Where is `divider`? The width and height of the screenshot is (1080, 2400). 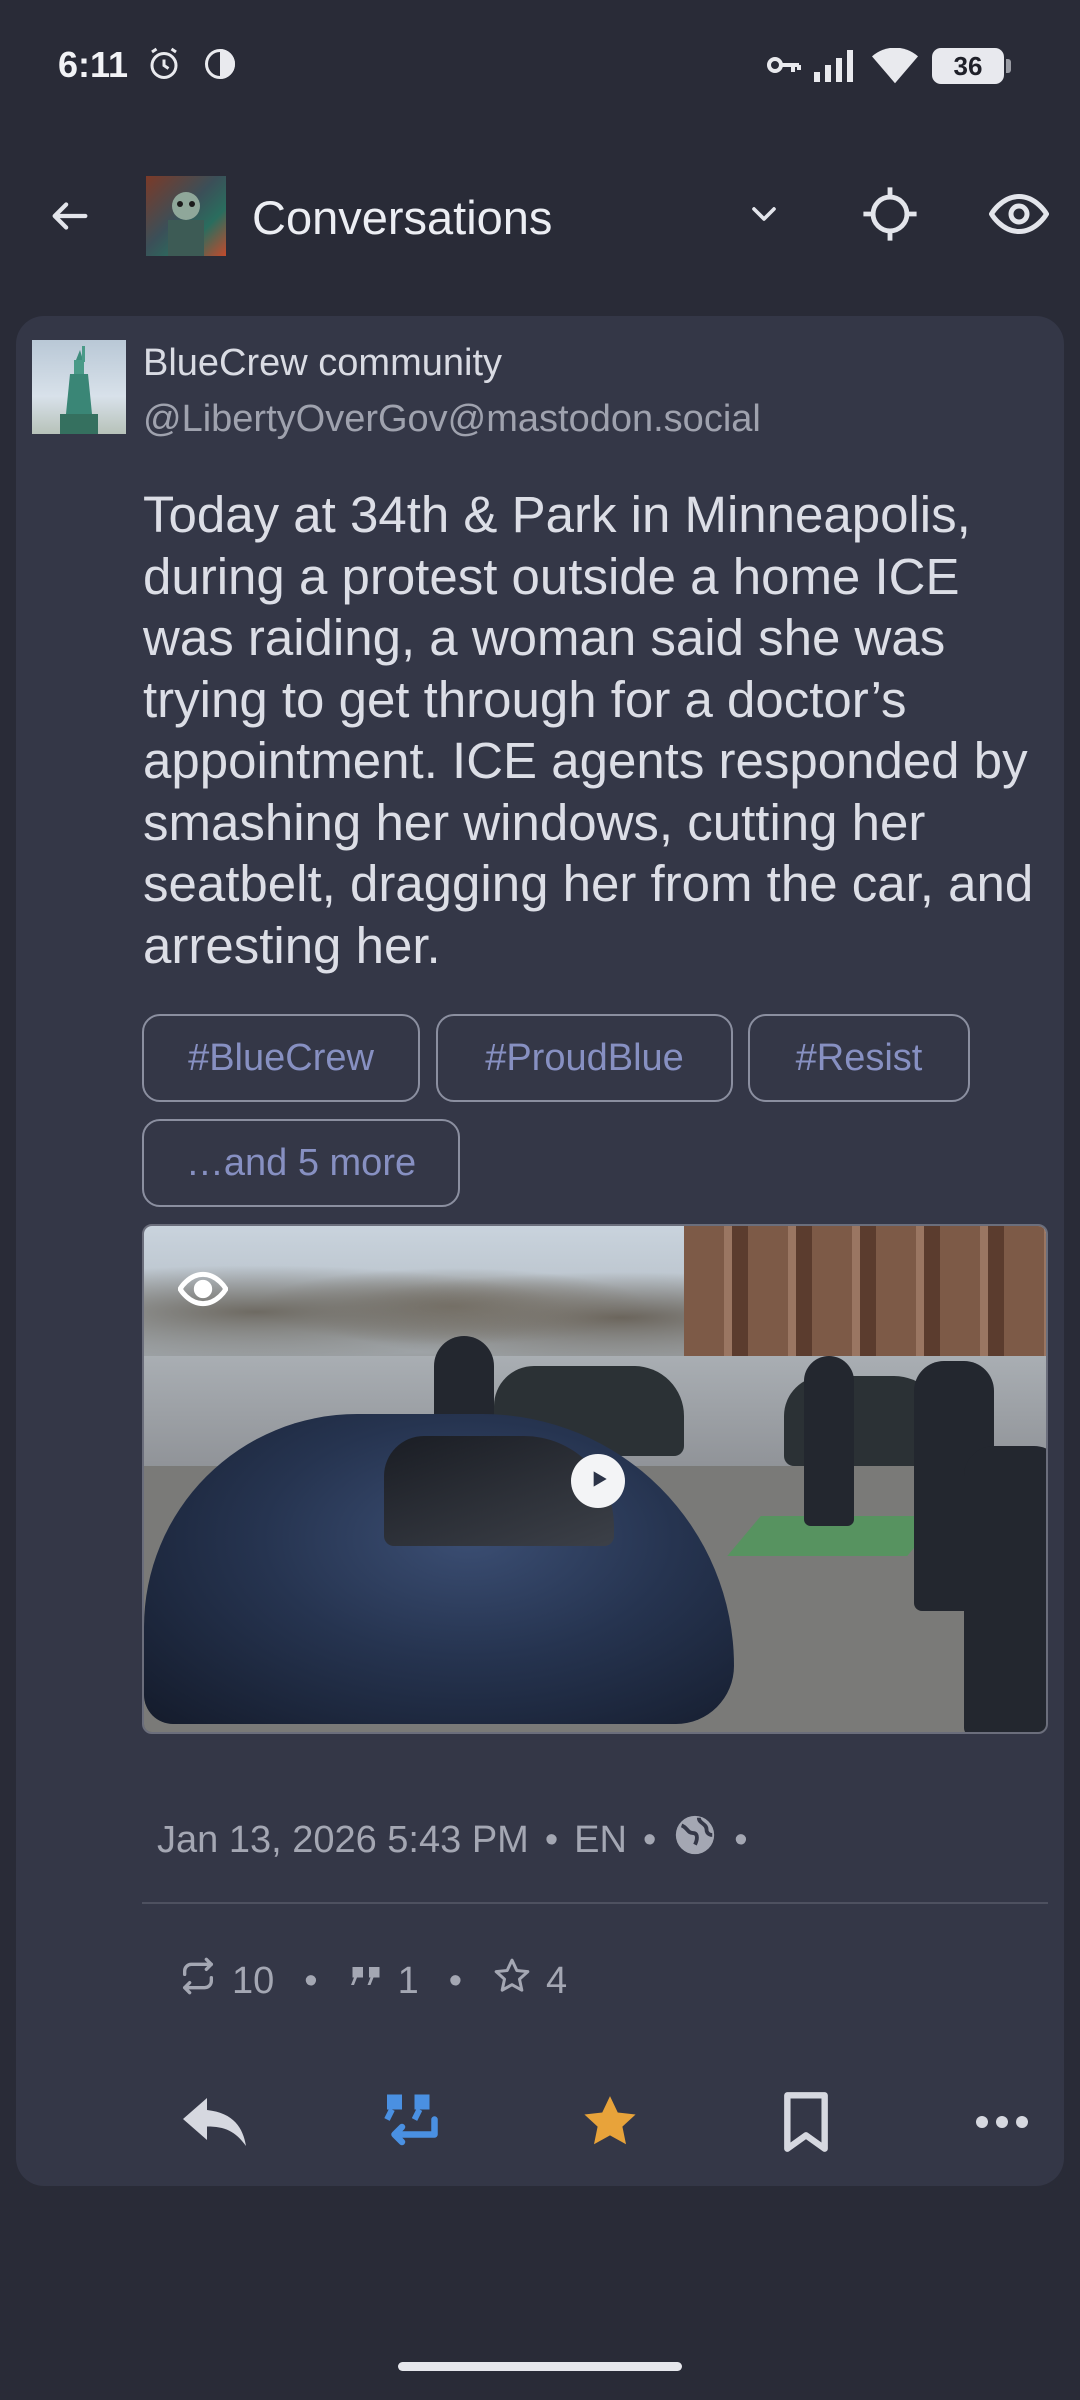 divider is located at coordinates (595, 1903).